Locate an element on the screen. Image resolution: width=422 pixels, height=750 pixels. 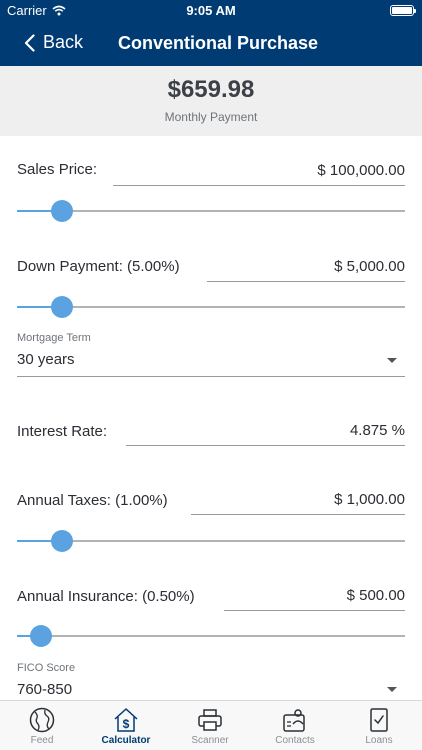
annual-insurance-value: $ 500.00 is located at coordinates (375, 595).